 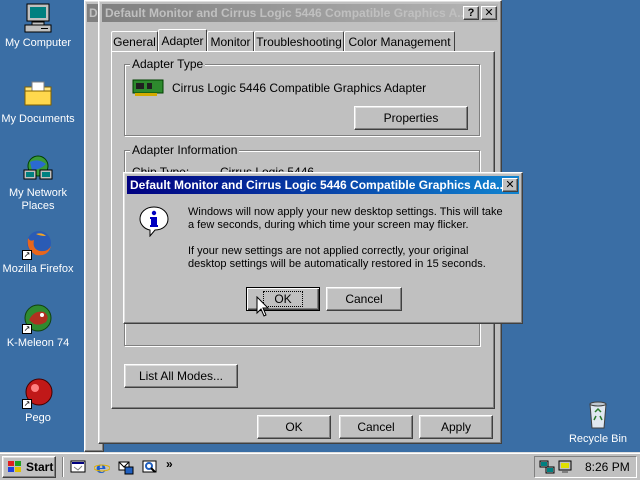 I want to click on pego-icon: ↗, so click(x=38, y=393).